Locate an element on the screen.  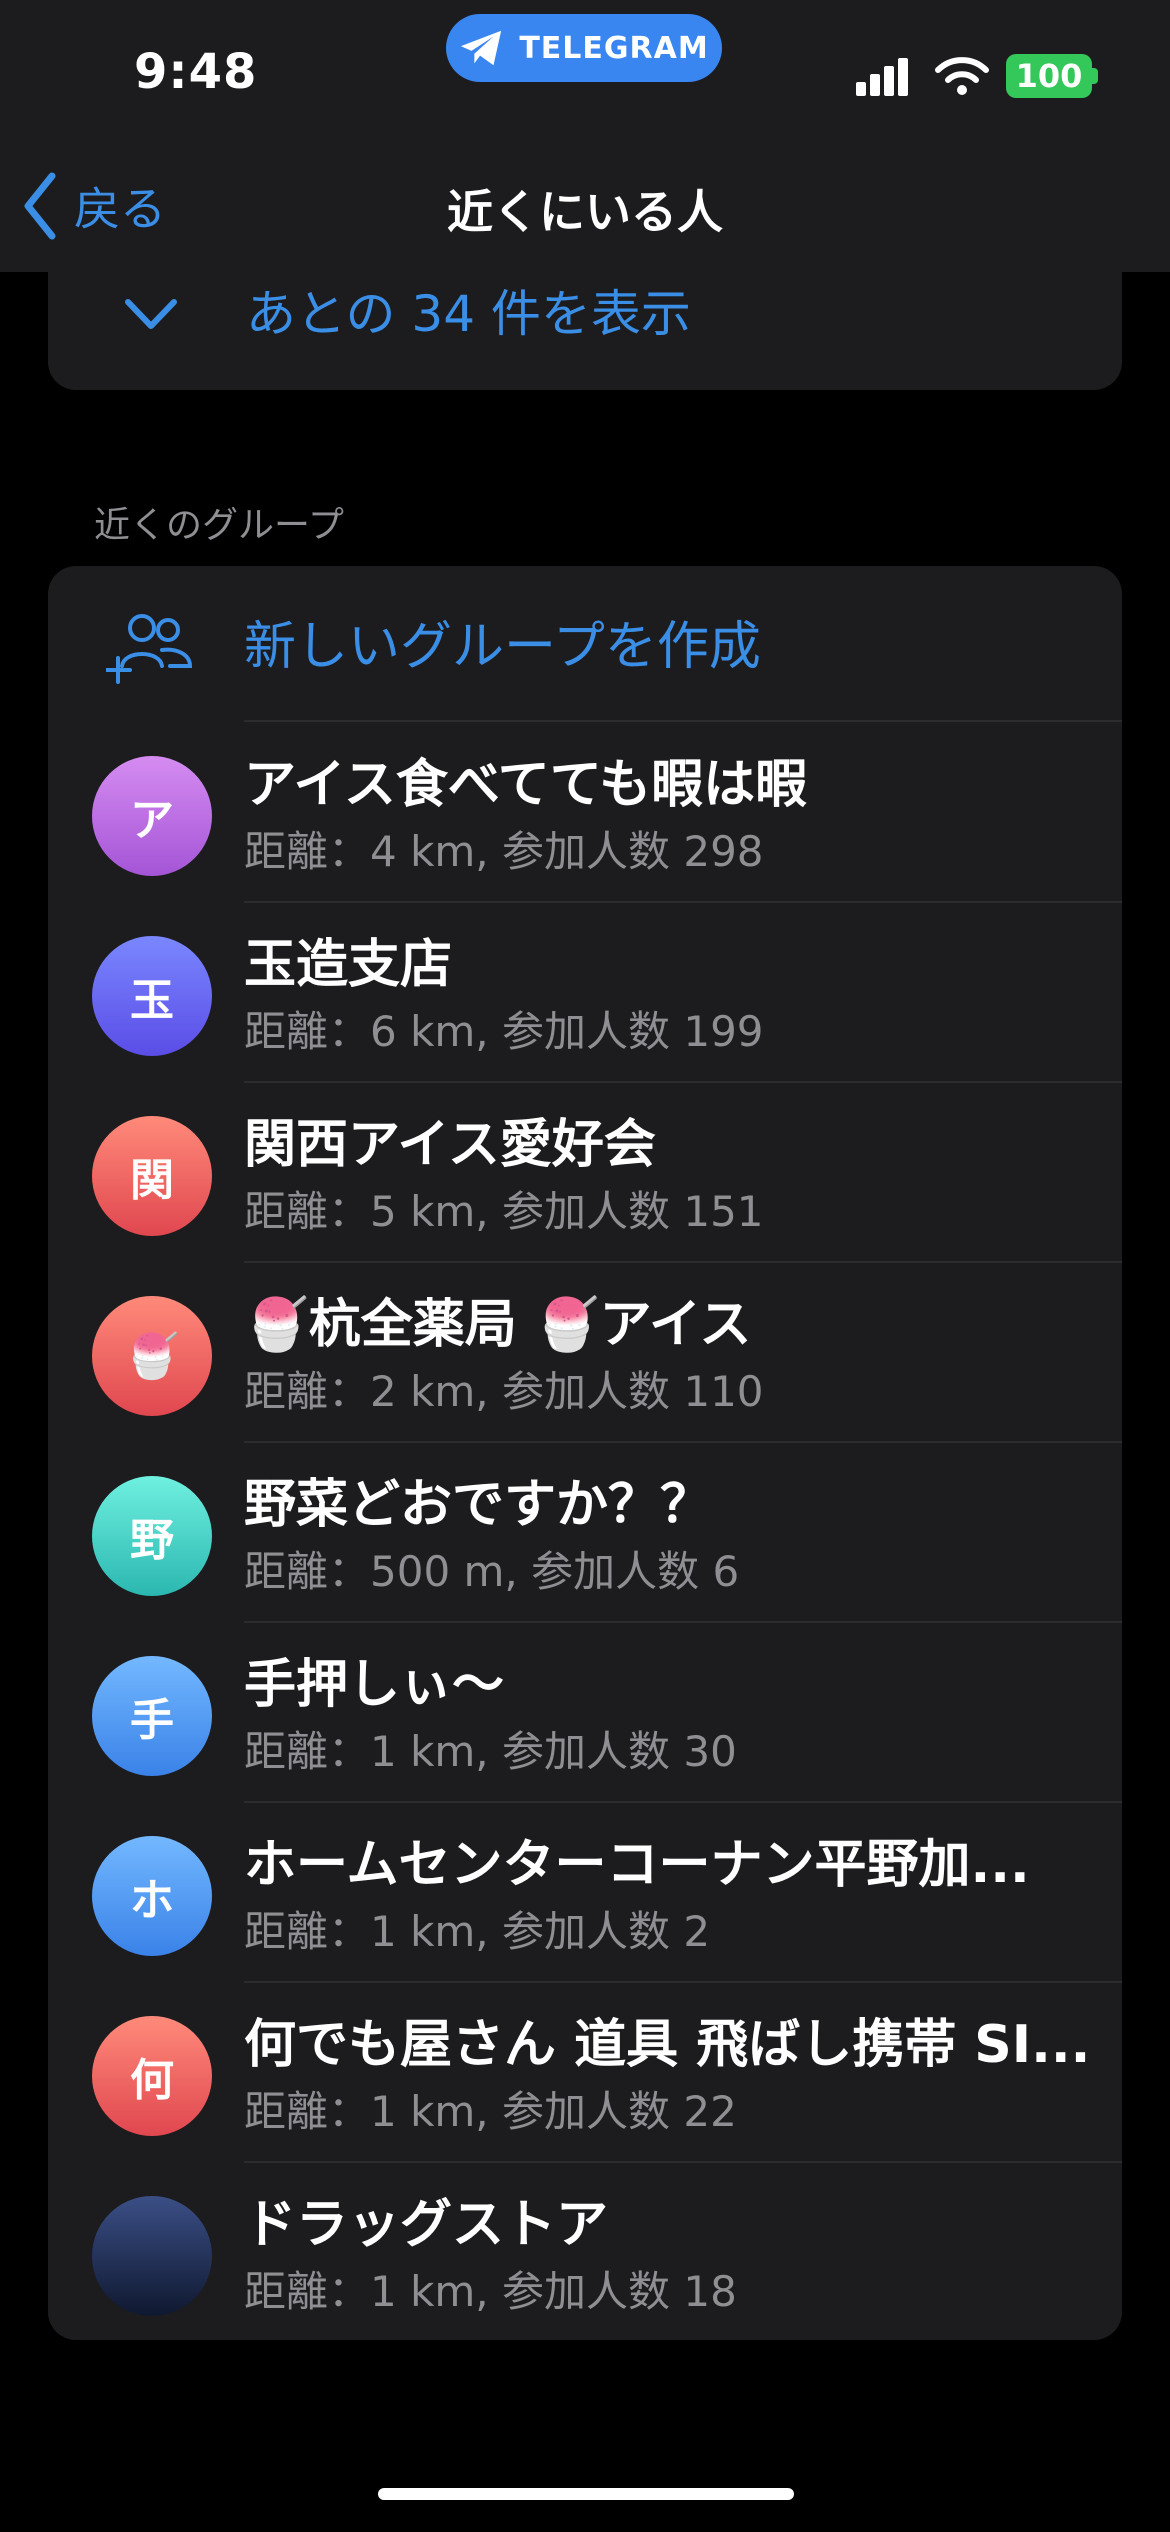
group-name: 🍧杭全薬局 🍧アイス is located at coordinates (498, 1325).